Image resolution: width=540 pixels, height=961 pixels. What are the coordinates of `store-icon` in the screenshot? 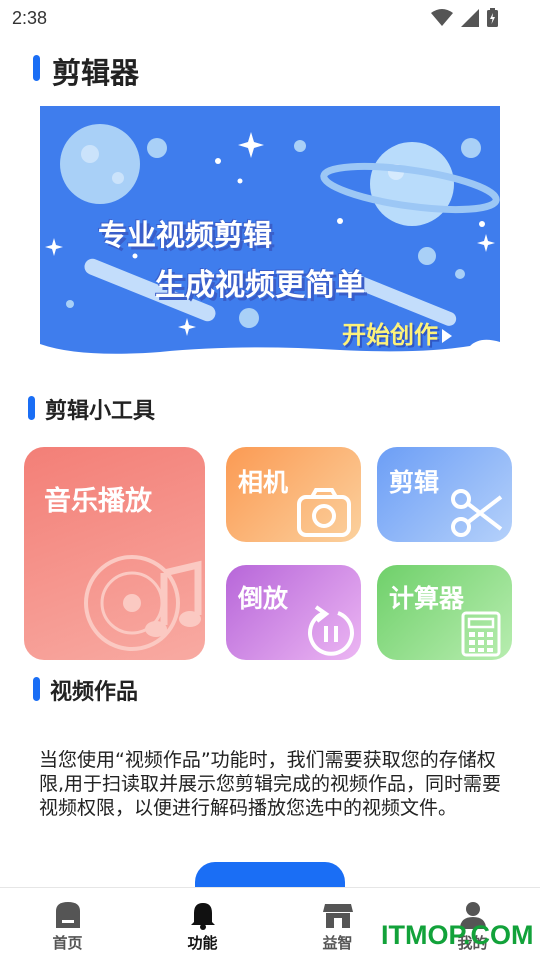 It's located at (337, 916).